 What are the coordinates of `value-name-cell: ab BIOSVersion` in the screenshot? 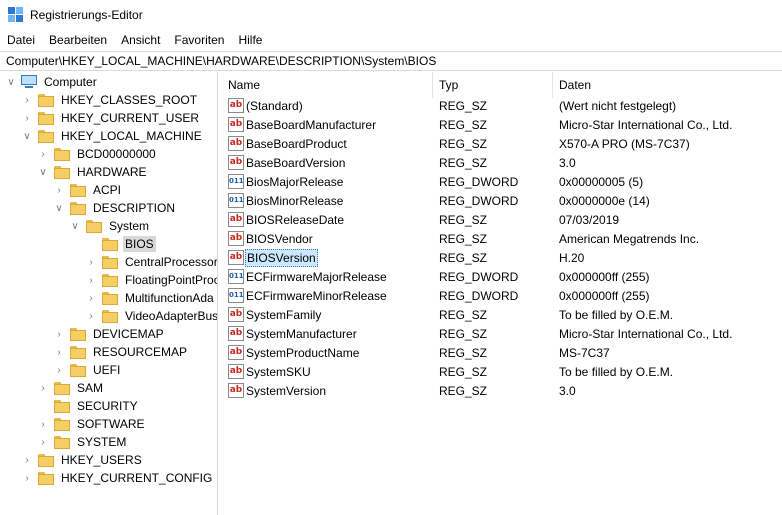 It's located at (327, 257).